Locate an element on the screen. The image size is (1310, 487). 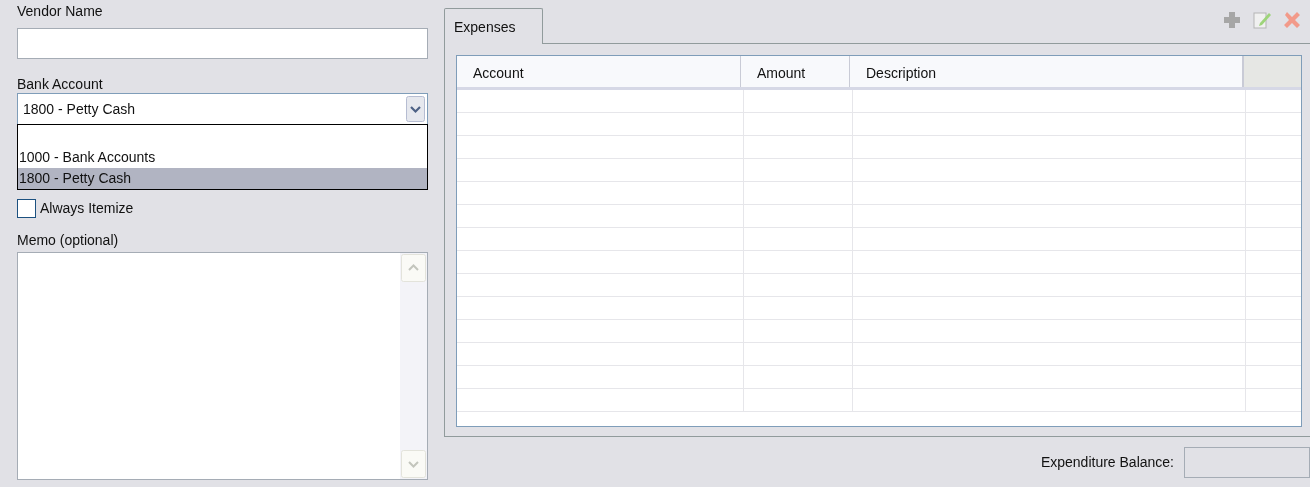
column-header: Amount is located at coordinates (795, 71).